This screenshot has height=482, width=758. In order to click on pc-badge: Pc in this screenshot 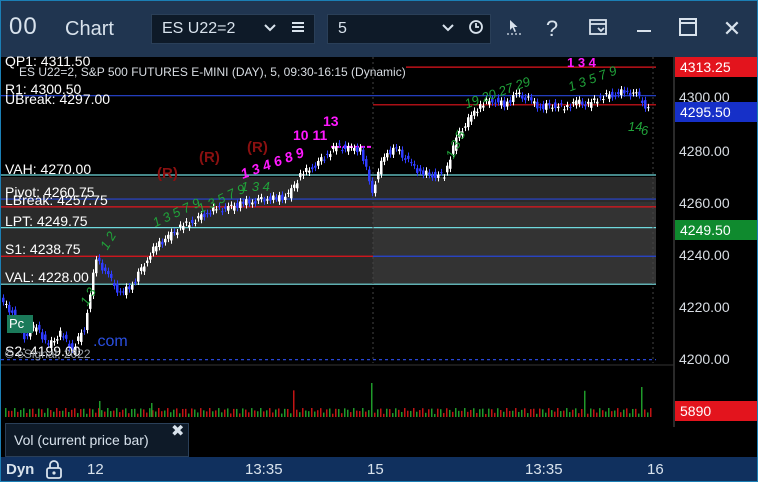, I will do `click(20, 324)`.